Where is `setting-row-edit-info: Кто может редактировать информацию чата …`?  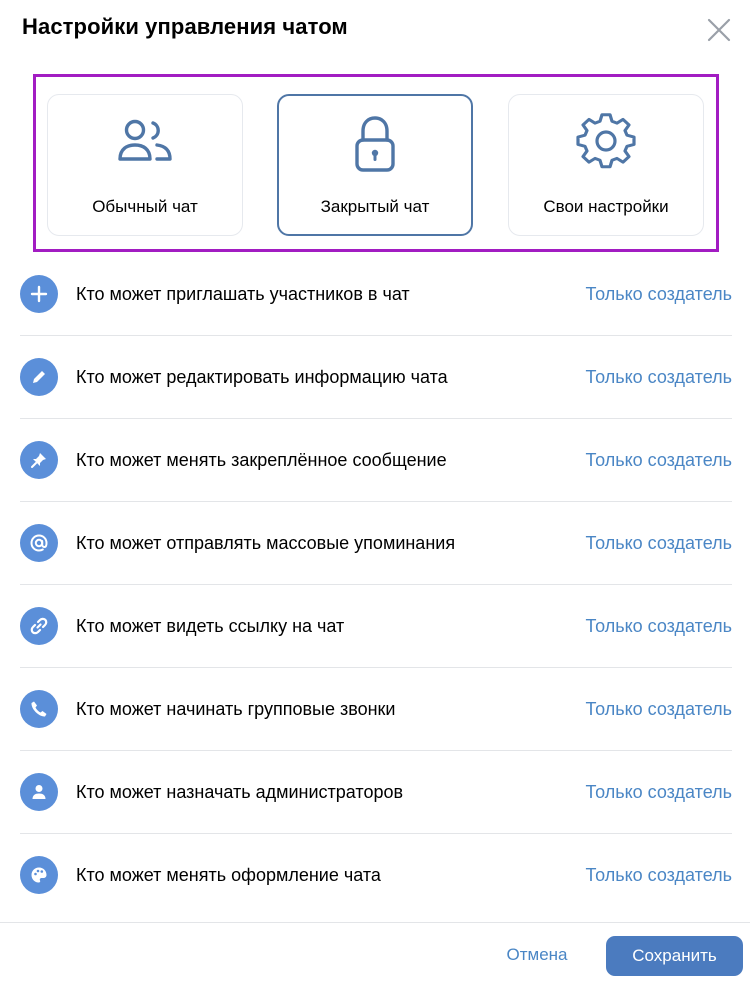 setting-row-edit-info: Кто может редактировать информацию чата … is located at coordinates (375, 377).